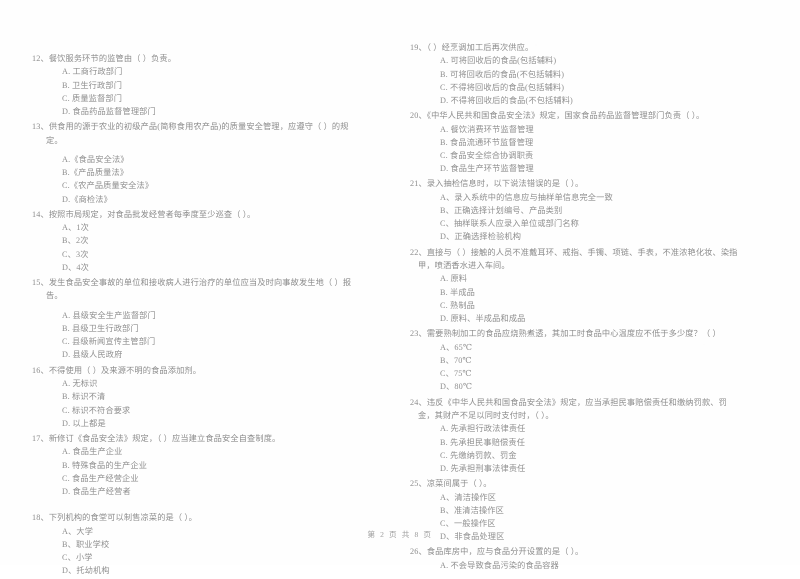 The width and height of the screenshot is (800, 579). What do you see at coordinates (197, 227) in the screenshot?
I see `option-item: A、1次` at bounding box center [197, 227].